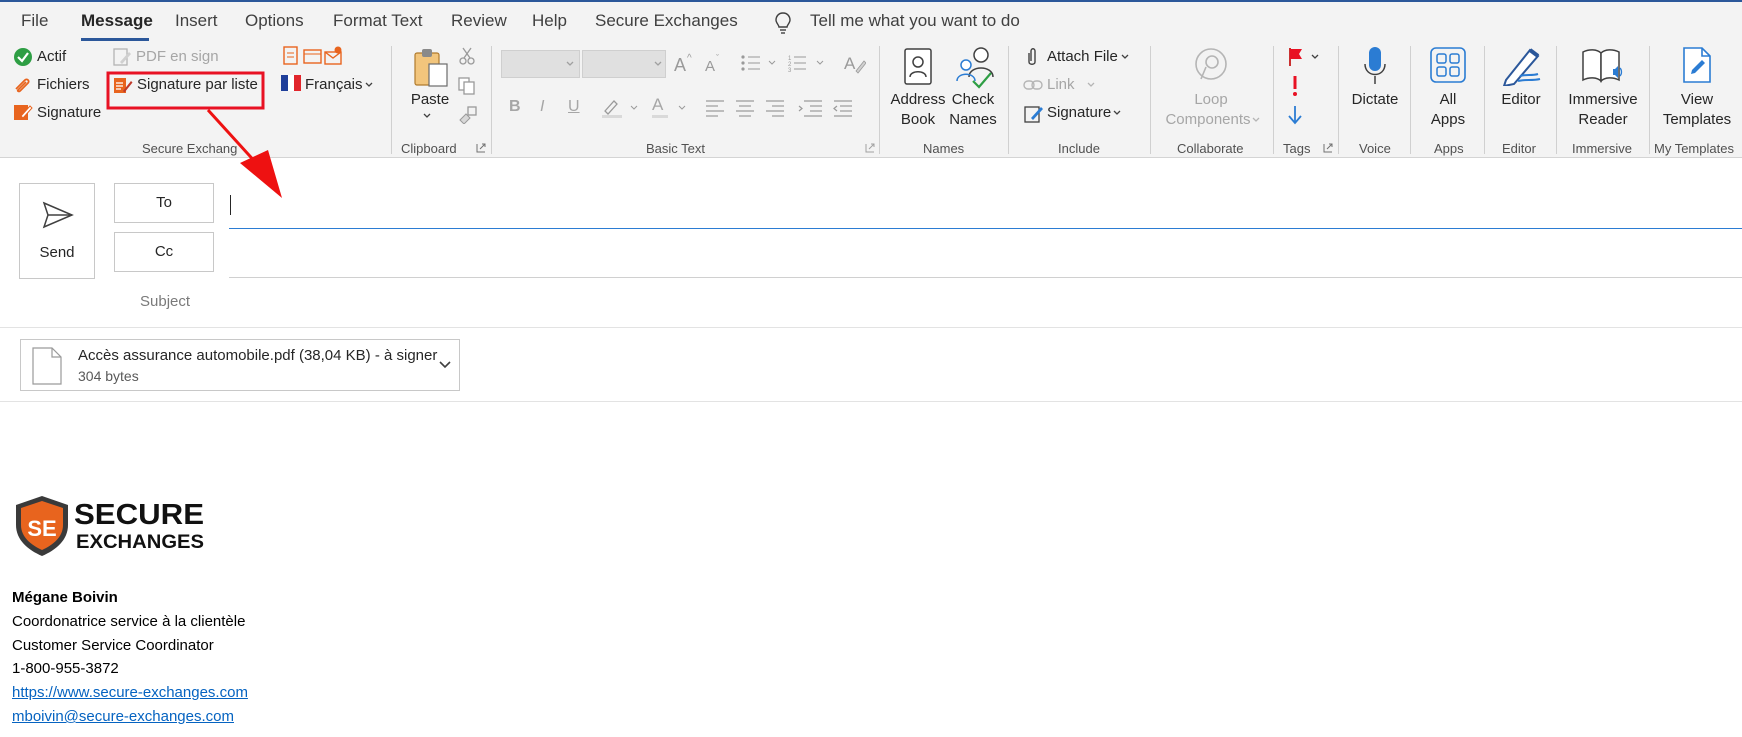  What do you see at coordinates (1694, 148) in the screenshot?
I see `my-templates-group-label: My Templates` at bounding box center [1694, 148].